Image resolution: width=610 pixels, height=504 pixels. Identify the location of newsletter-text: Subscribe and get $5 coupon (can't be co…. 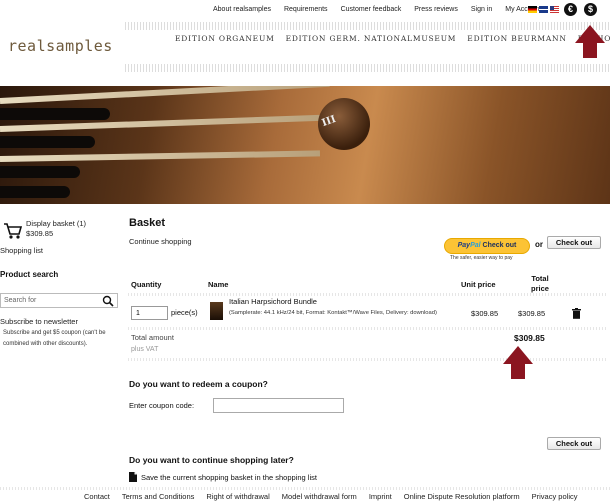
(54, 338).